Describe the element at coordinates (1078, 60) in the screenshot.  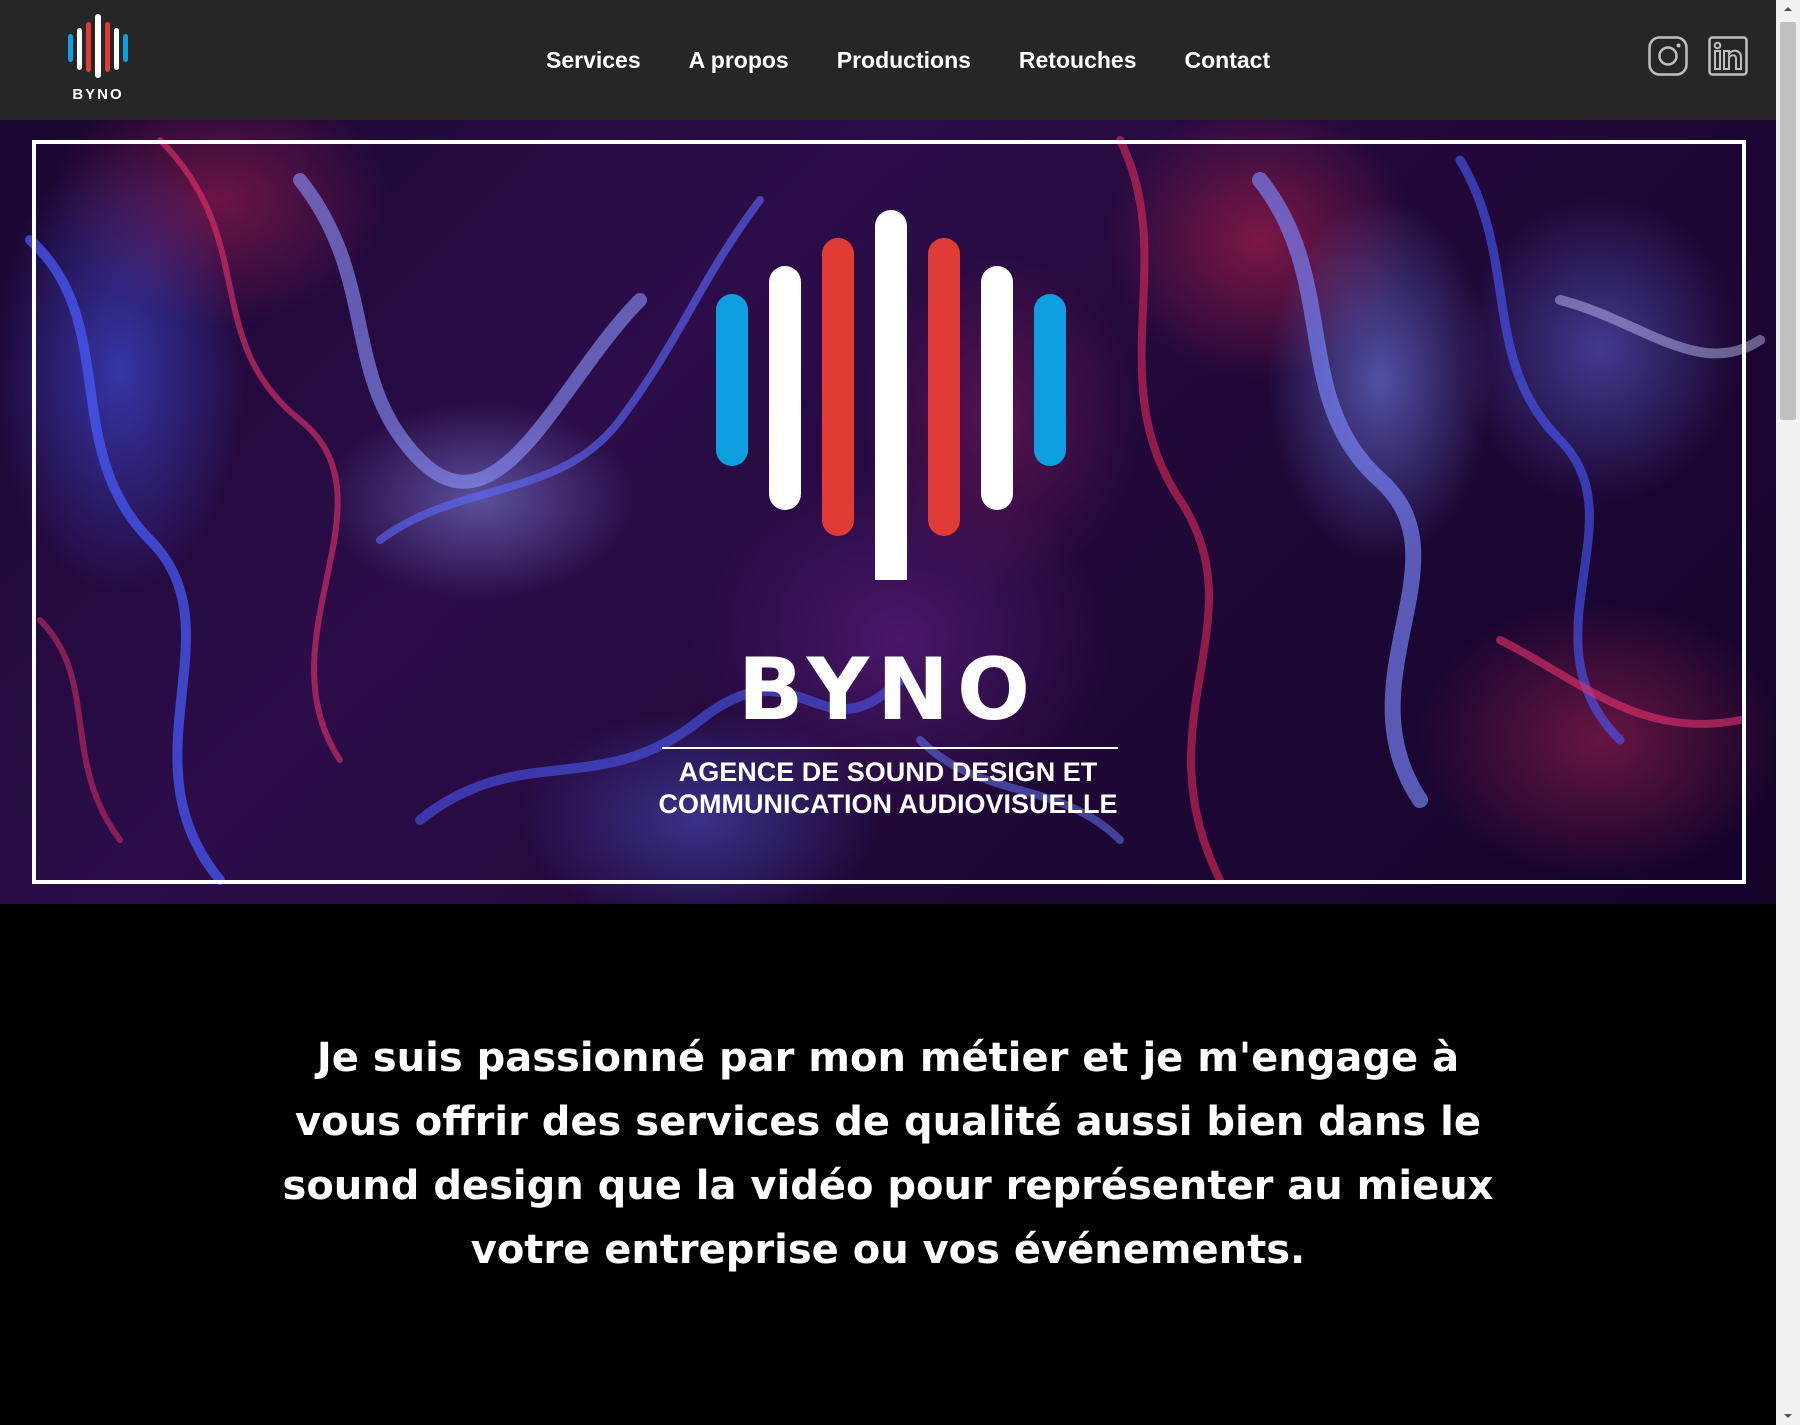
I see `nav-item-retouches: Retouches` at that location.